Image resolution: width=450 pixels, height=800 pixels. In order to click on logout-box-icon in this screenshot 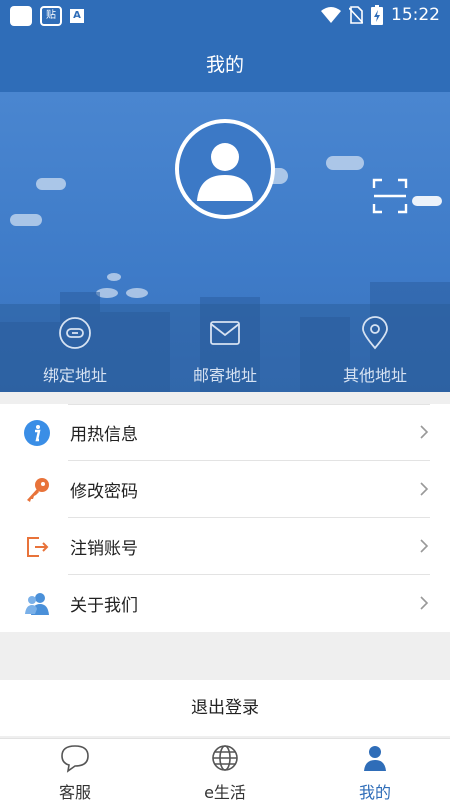, I will do `click(38, 547)`.